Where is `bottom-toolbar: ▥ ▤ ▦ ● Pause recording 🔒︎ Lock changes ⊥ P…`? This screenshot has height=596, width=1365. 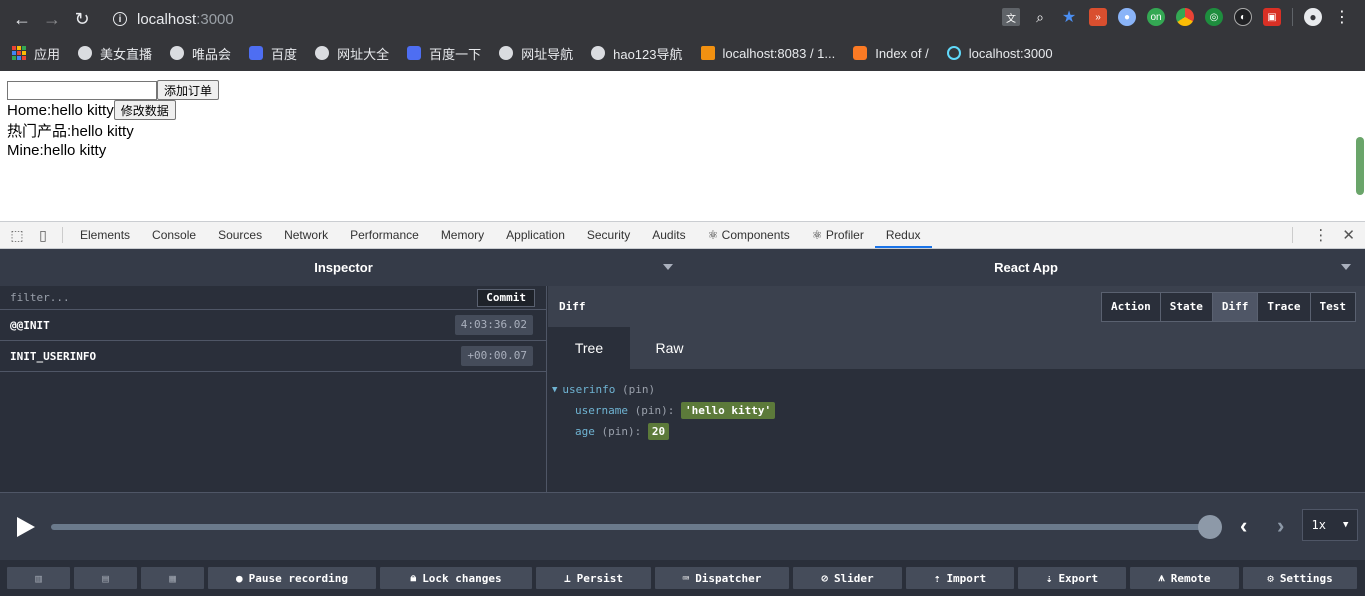
bottom-toolbar: ▥ ▤ ▦ ● Pause recording 🔒︎ Lock changes ⊥ P… is located at coordinates (682, 578).